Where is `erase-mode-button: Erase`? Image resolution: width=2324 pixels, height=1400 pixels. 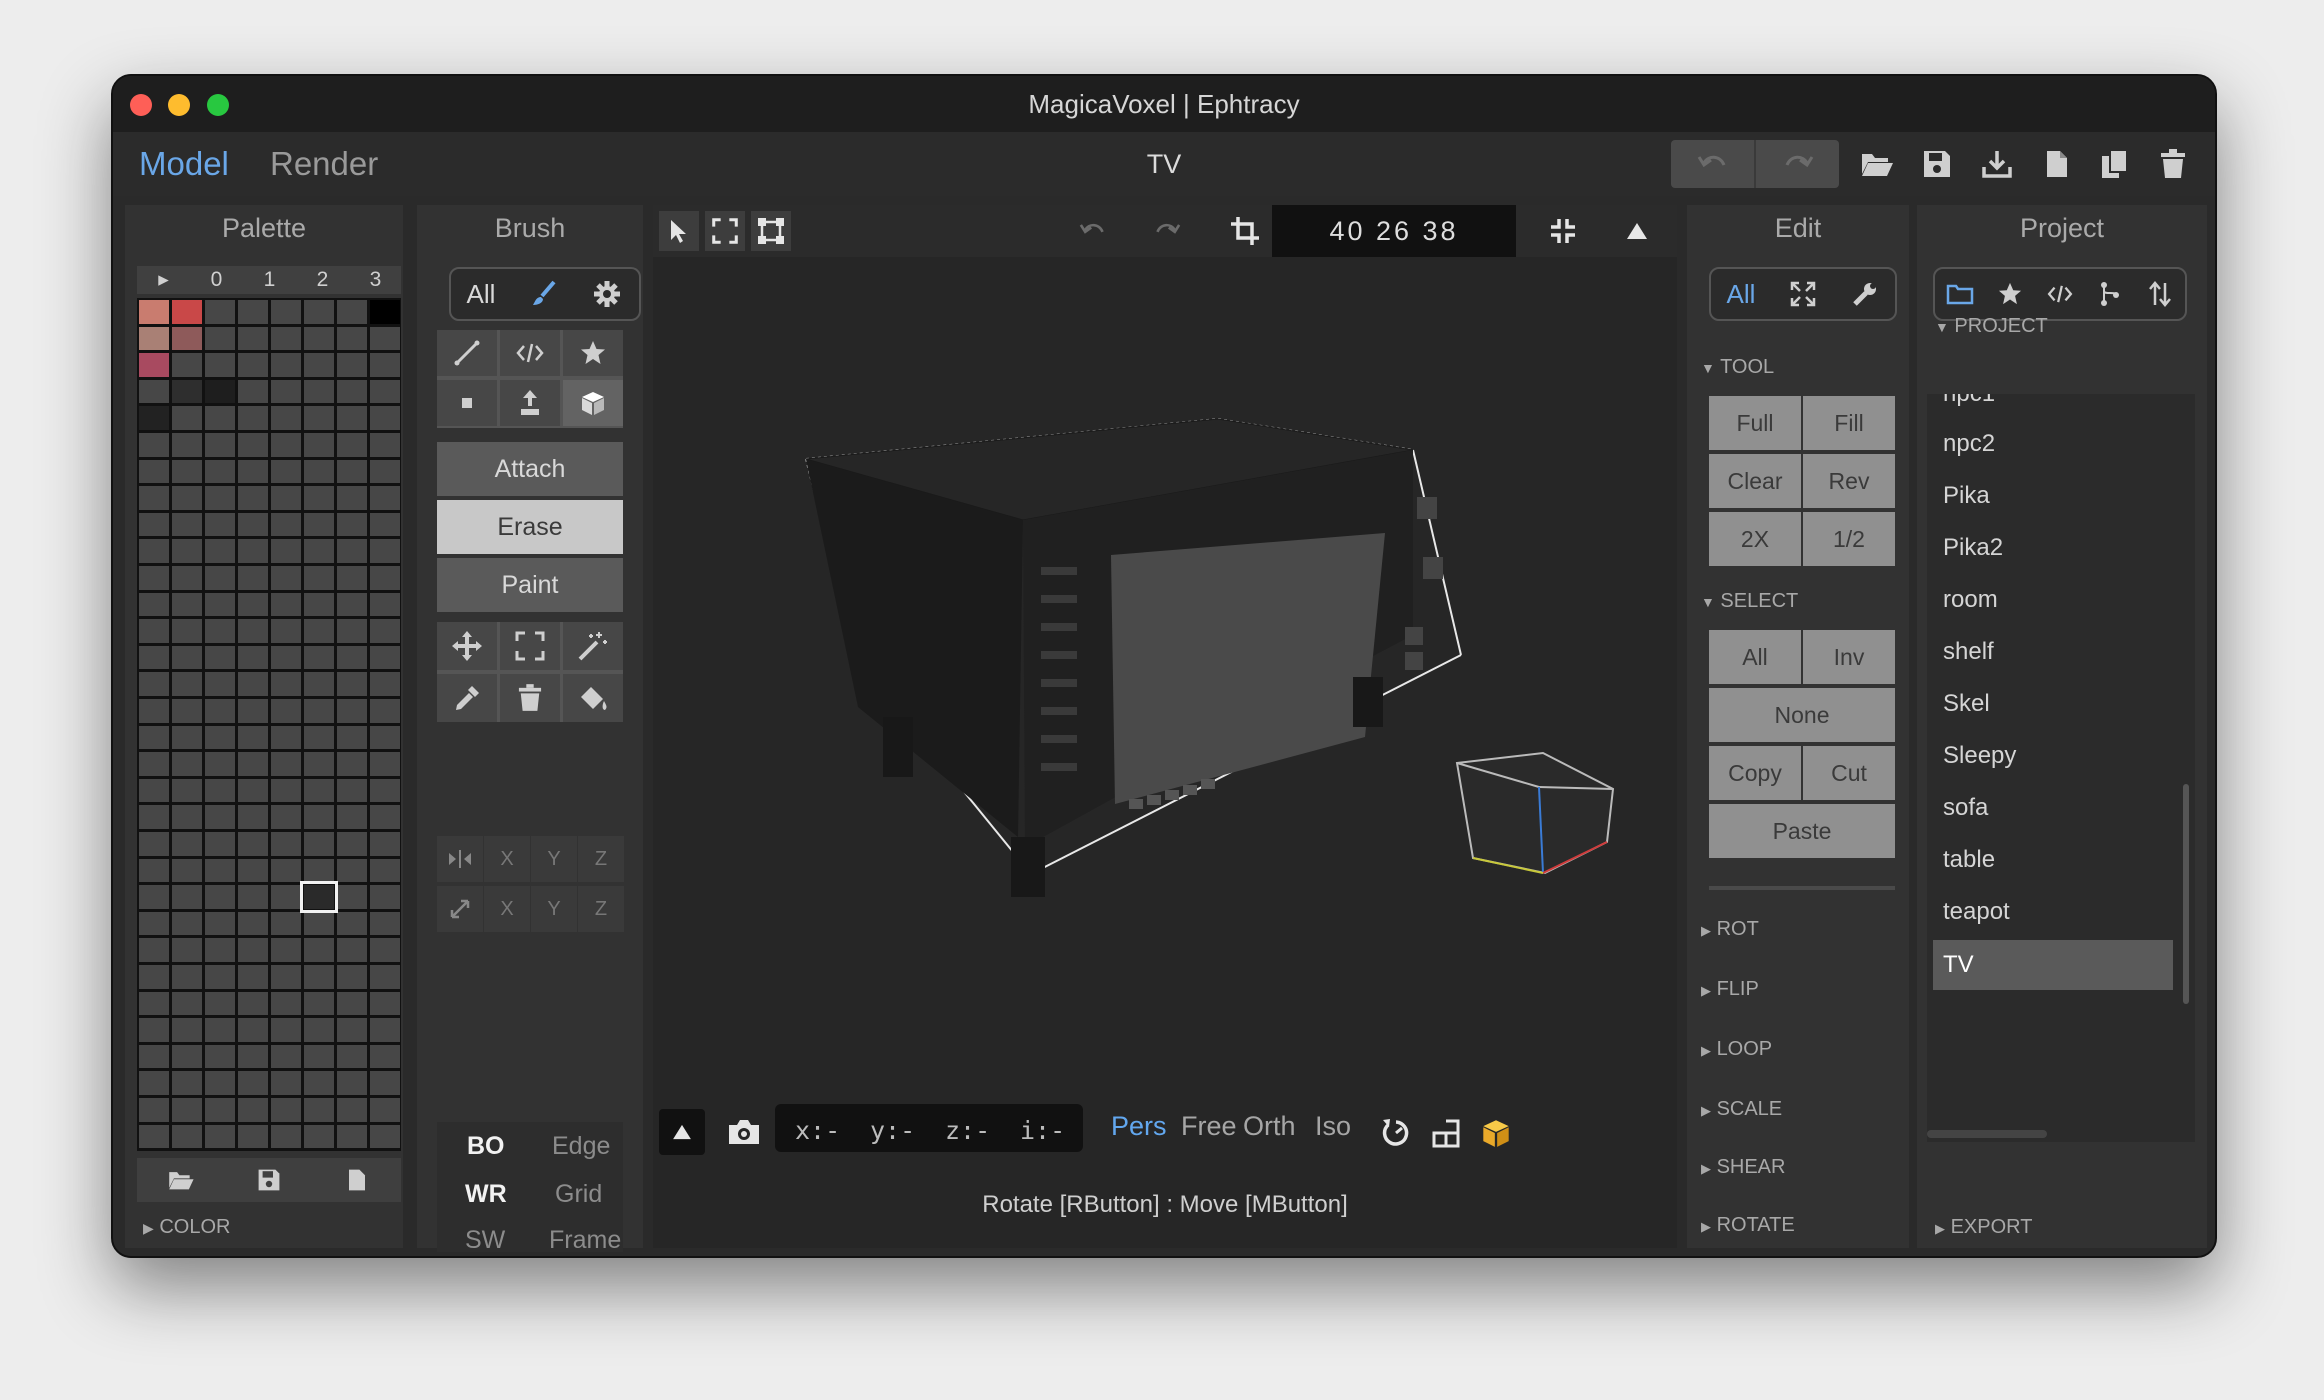 erase-mode-button: Erase is located at coordinates (530, 527).